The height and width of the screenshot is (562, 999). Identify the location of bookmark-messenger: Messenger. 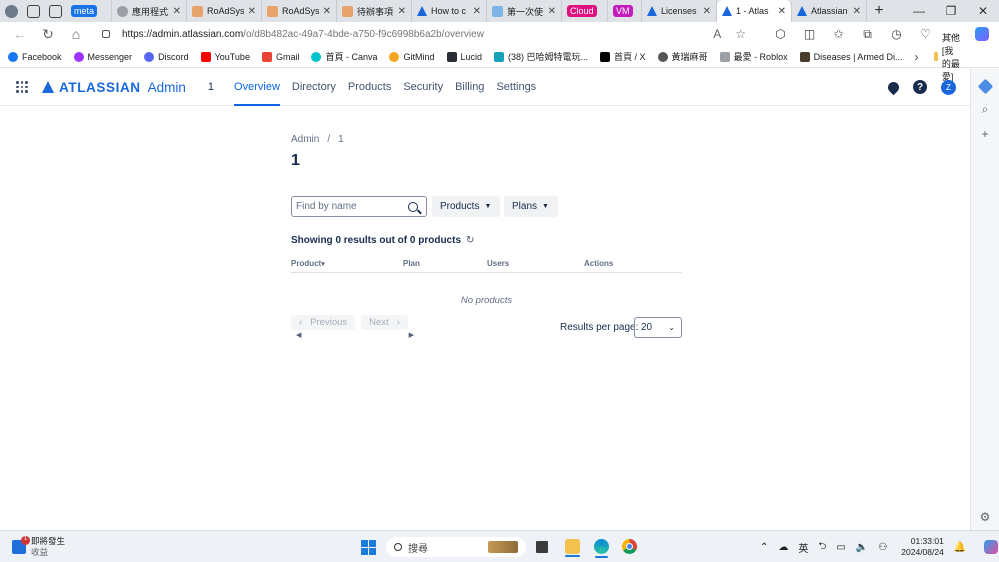
(102, 56).